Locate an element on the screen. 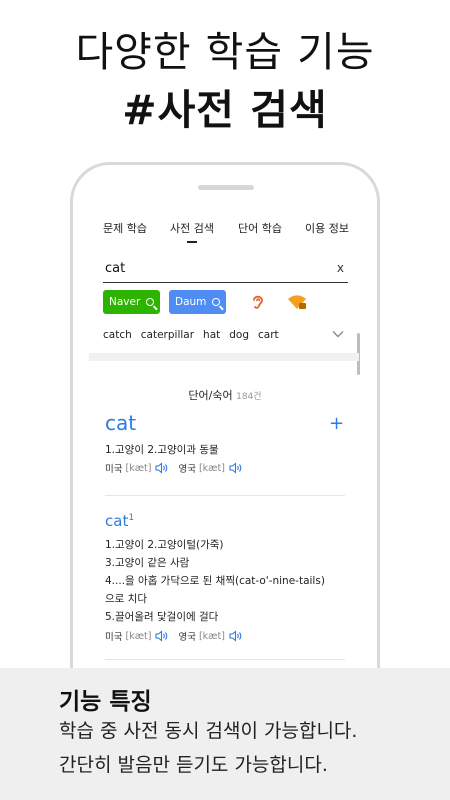 This screenshot has height=800, width=450. footer-line: 학습 중 사전 동시 검색이 가능합니다. is located at coordinates (208, 731).